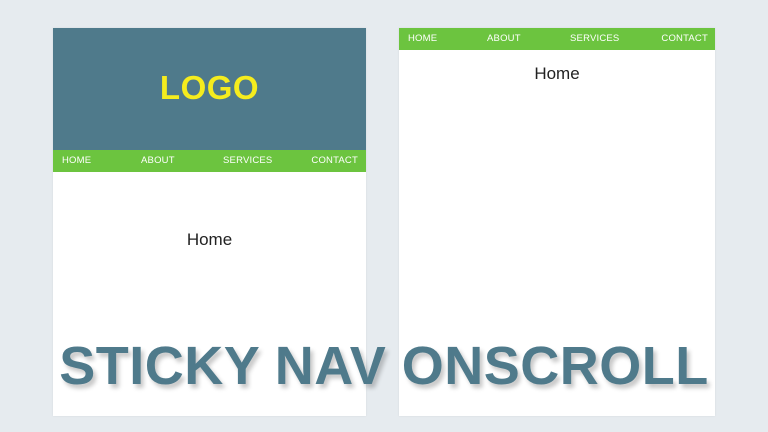  I want to click on banner-title: STICKY NAV ONSCROLL, so click(384, 366).